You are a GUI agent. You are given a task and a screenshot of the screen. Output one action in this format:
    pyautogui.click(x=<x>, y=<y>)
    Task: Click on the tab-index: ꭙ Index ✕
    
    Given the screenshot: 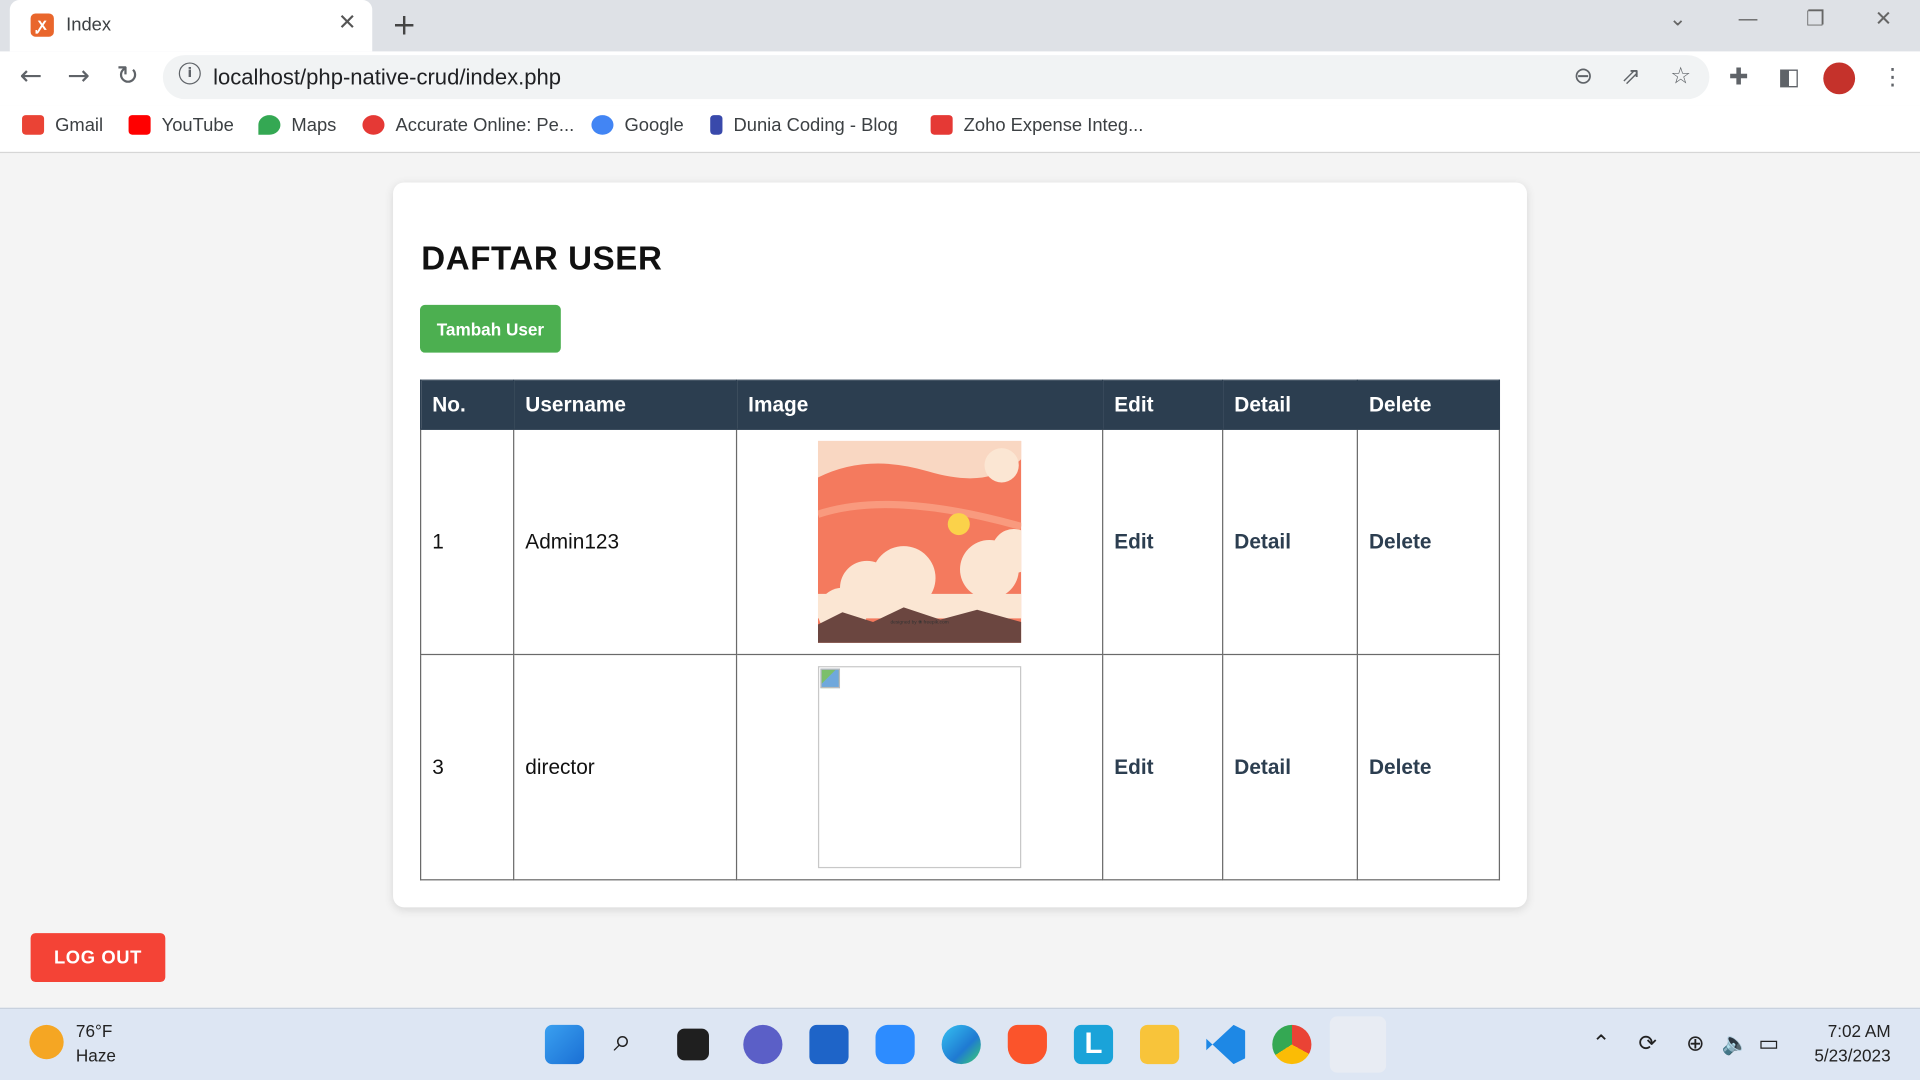 What is the action you would take?
    pyautogui.click(x=191, y=26)
    